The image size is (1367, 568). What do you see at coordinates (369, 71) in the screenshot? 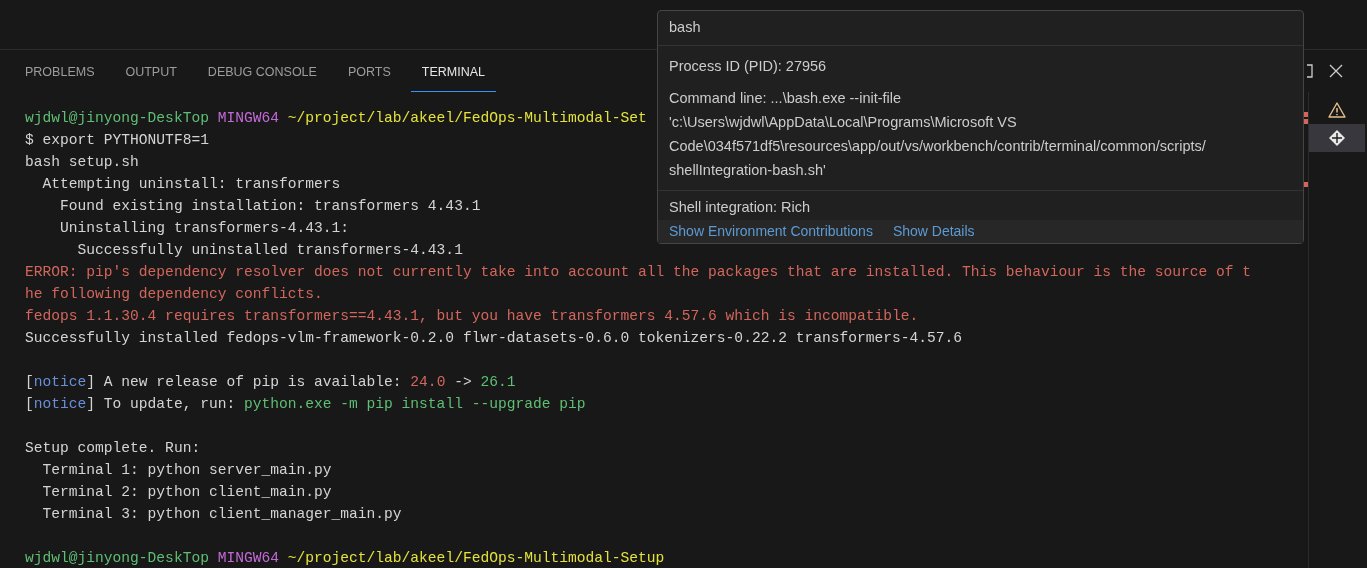
I see `panel-tab: PORTS` at bounding box center [369, 71].